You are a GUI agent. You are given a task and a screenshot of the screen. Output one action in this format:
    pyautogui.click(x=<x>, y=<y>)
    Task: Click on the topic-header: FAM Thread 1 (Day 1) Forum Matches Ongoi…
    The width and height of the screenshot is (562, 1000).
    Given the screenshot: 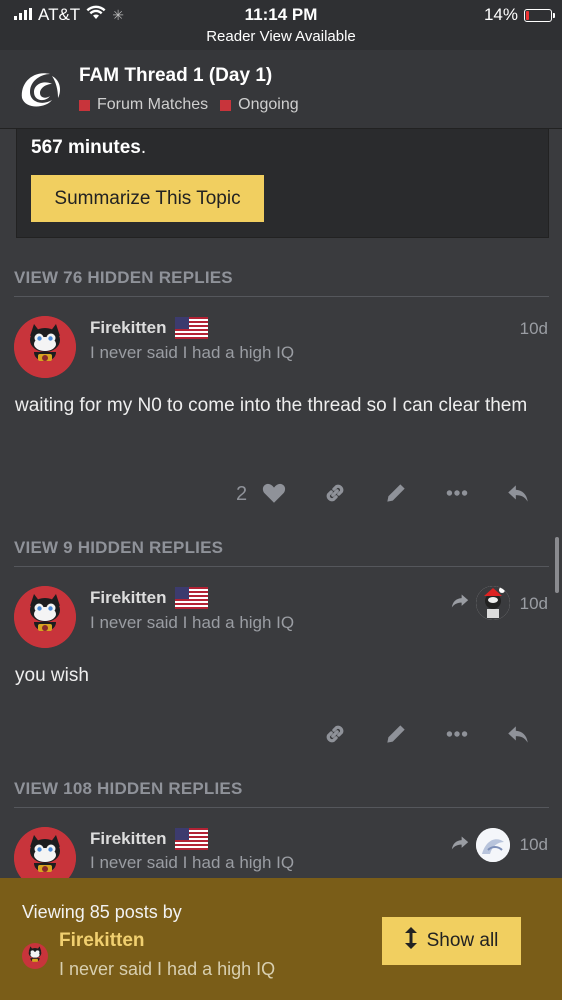 What is the action you would take?
    pyautogui.click(x=281, y=89)
    